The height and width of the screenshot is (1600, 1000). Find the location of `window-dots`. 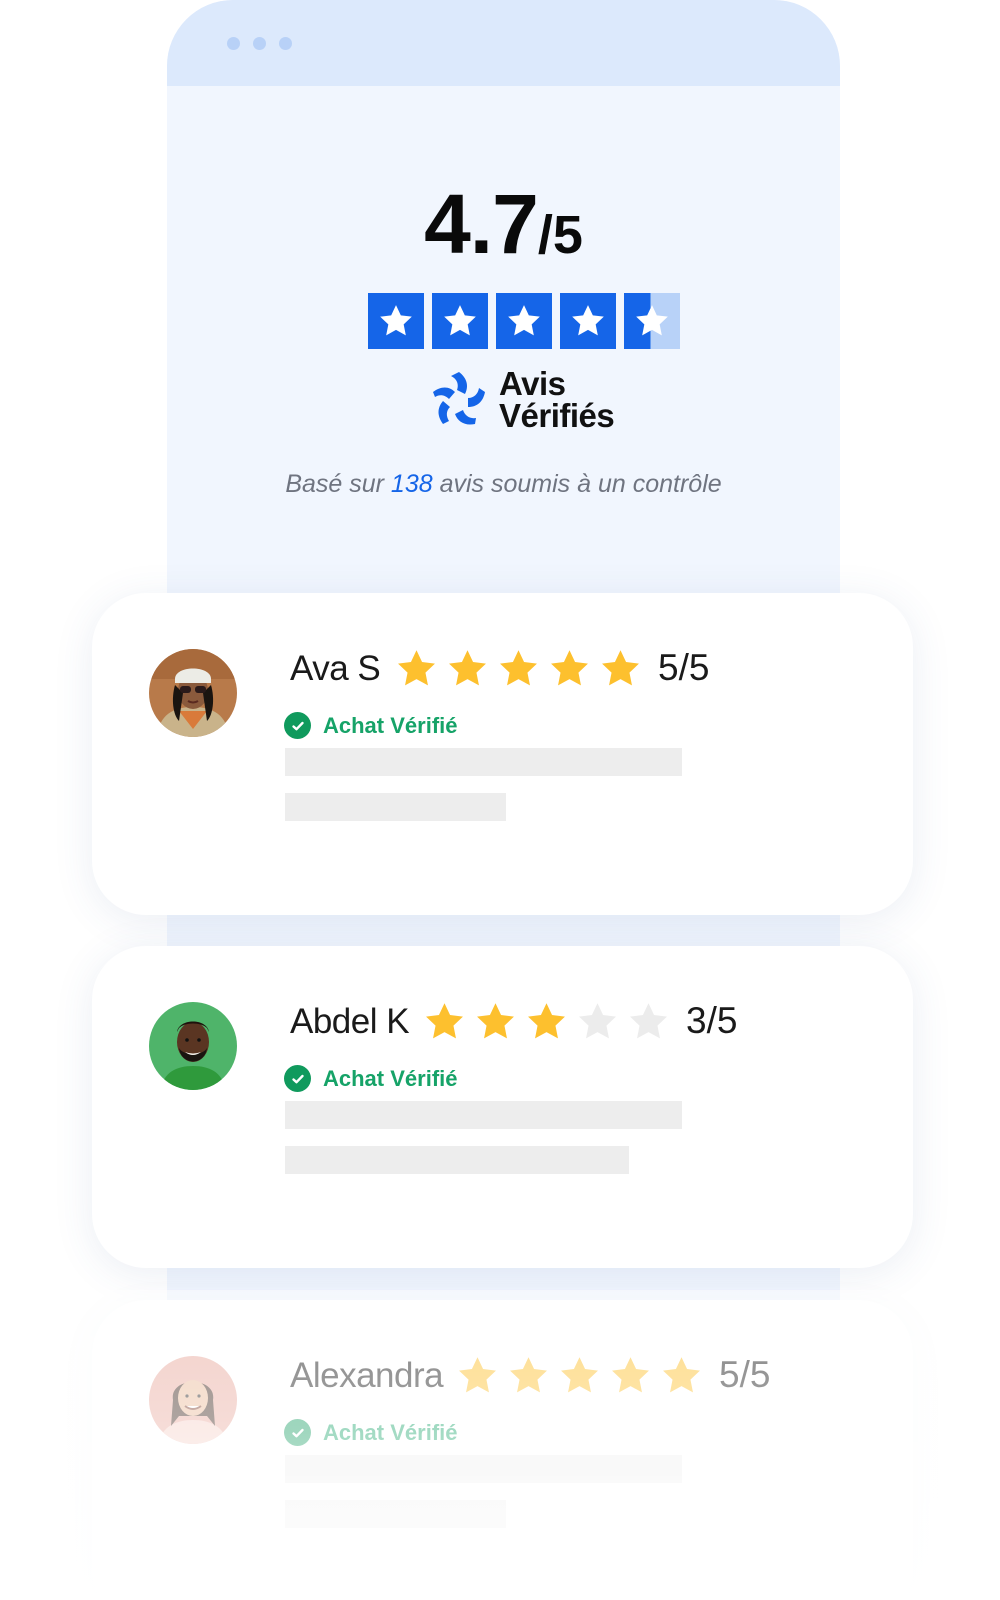

window-dots is located at coordinates (259, 43).